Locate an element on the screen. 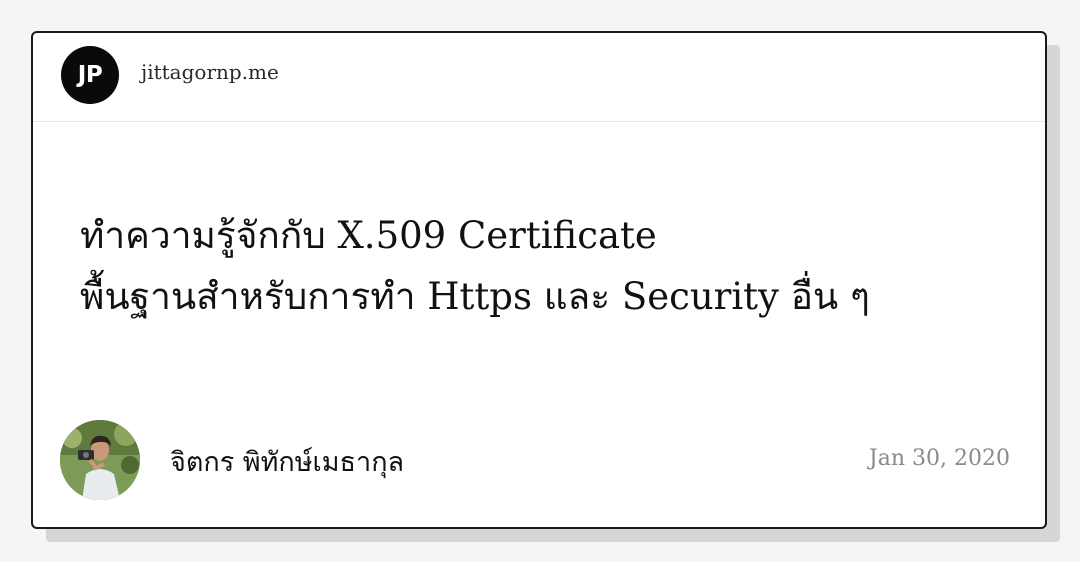 The image size is (1080, 562). avatar-photo is located at coordinates (100, 460).